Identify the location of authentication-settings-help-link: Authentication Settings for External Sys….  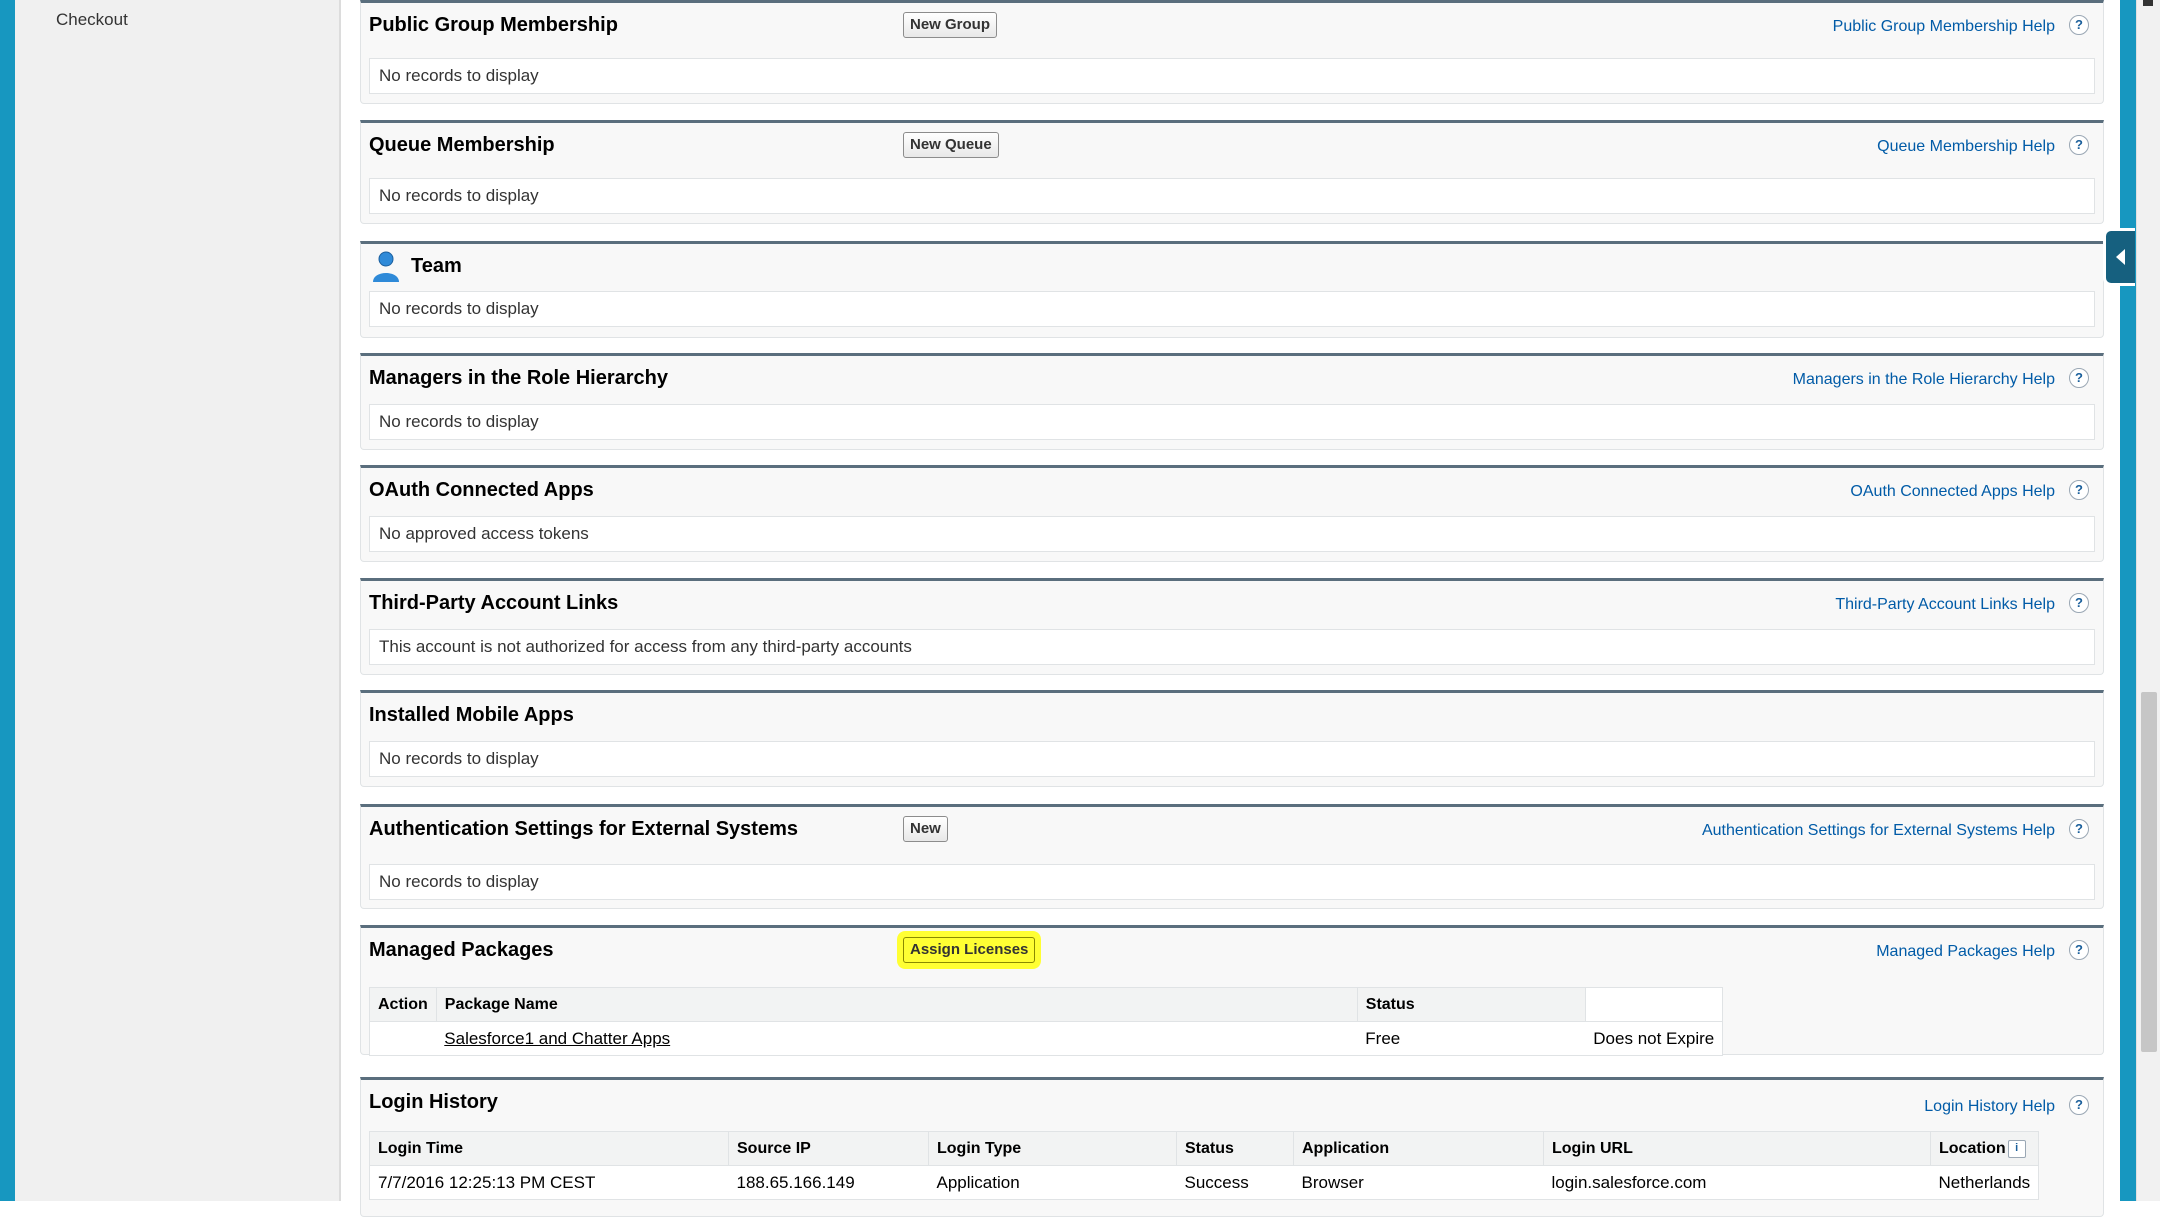
(1878, 831).